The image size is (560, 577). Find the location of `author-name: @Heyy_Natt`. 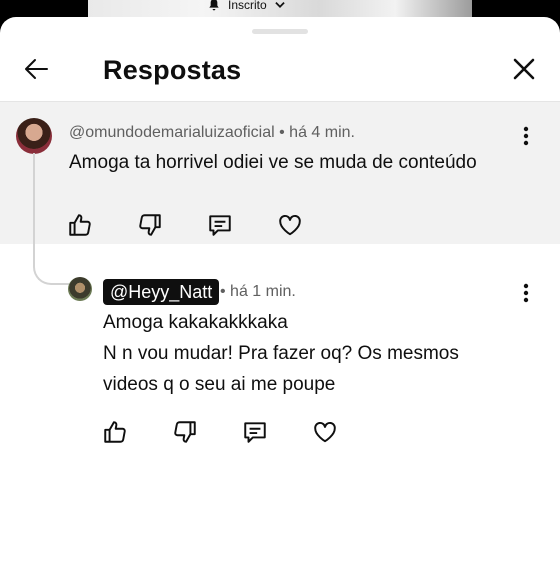

author-name: @Heyy_Natt is located at coordinates (161, 292).